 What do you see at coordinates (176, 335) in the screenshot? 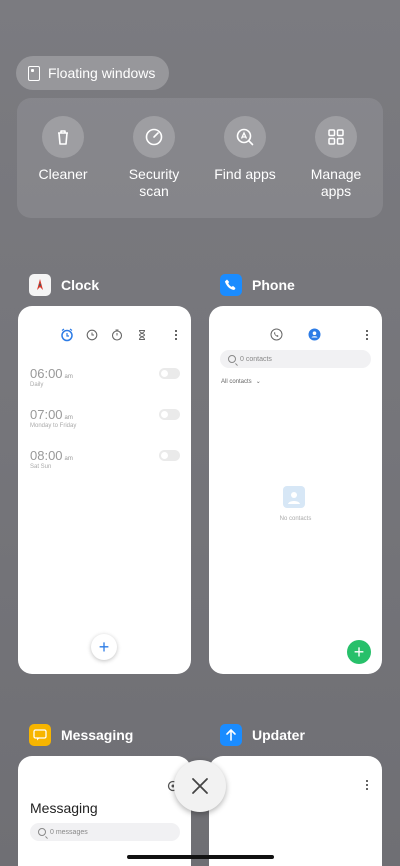
I see `clock-more-icon` at bounding box center [176, 335].